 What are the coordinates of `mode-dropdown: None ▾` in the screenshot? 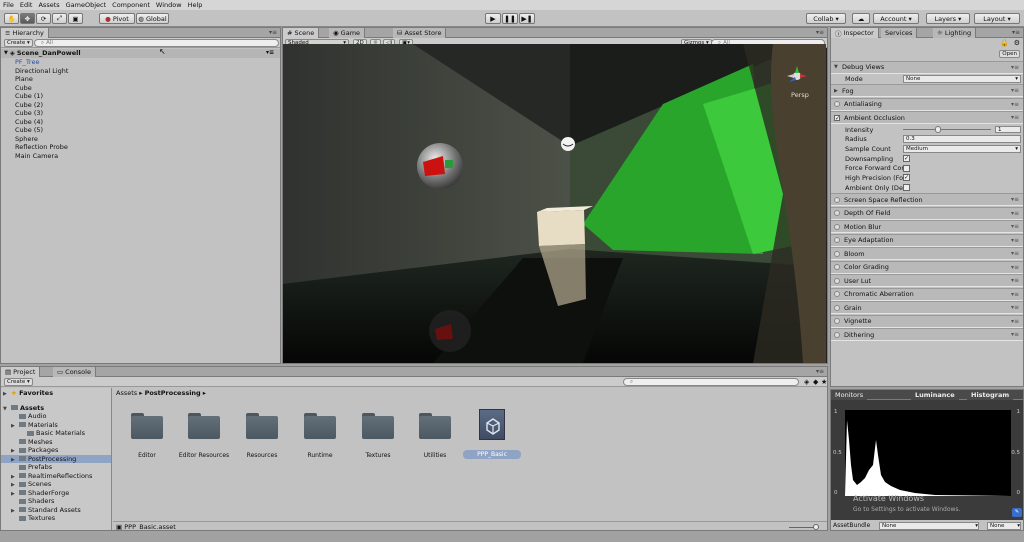 It's located at (962, 79).